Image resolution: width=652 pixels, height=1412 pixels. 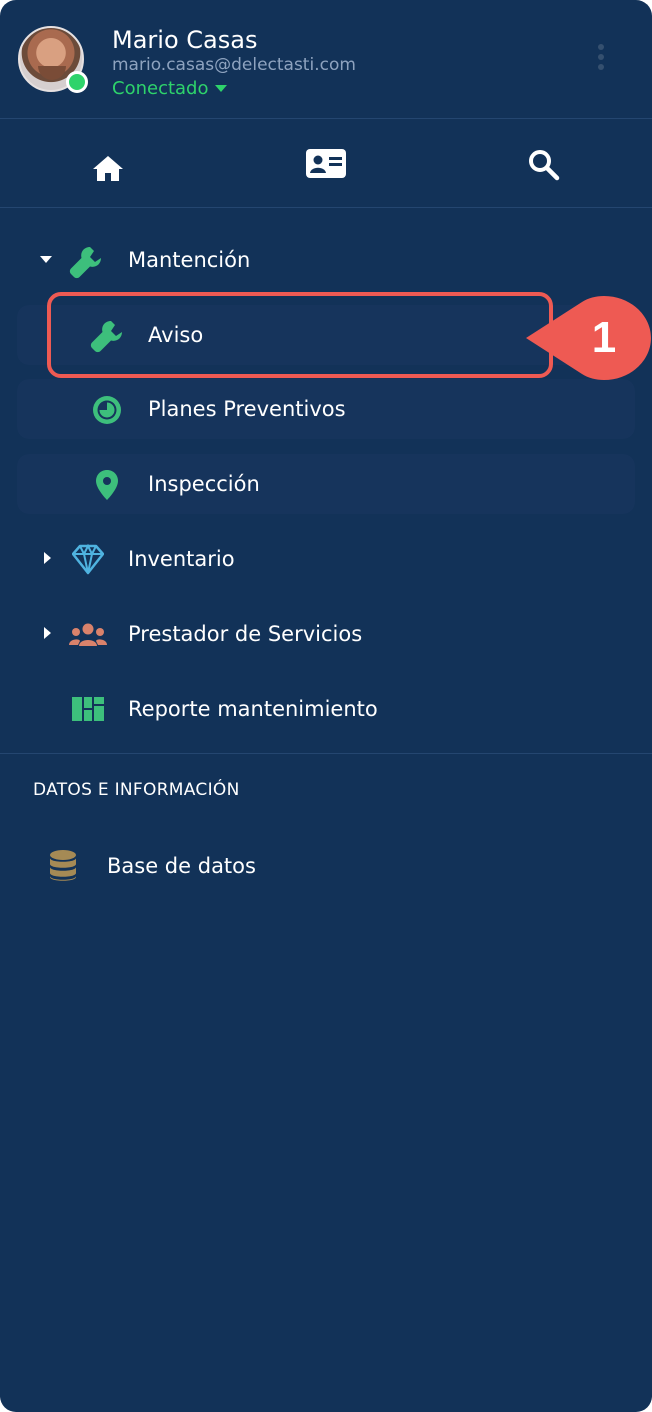 What do you see at coordinates (108, 165) in the screenshot?
I see `home-icon` at bounding box center [108, 165].